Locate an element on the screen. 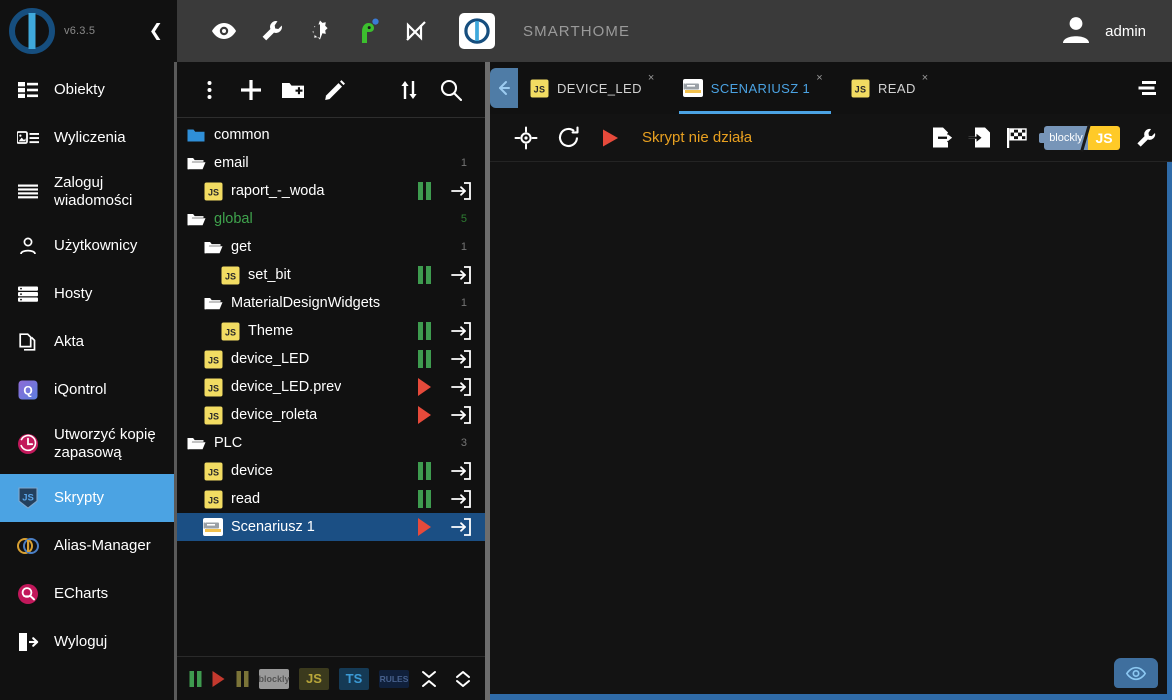 This screenshot has height=700, width=1172. filter-blockly: blockly is located at coordinates (274, 678).